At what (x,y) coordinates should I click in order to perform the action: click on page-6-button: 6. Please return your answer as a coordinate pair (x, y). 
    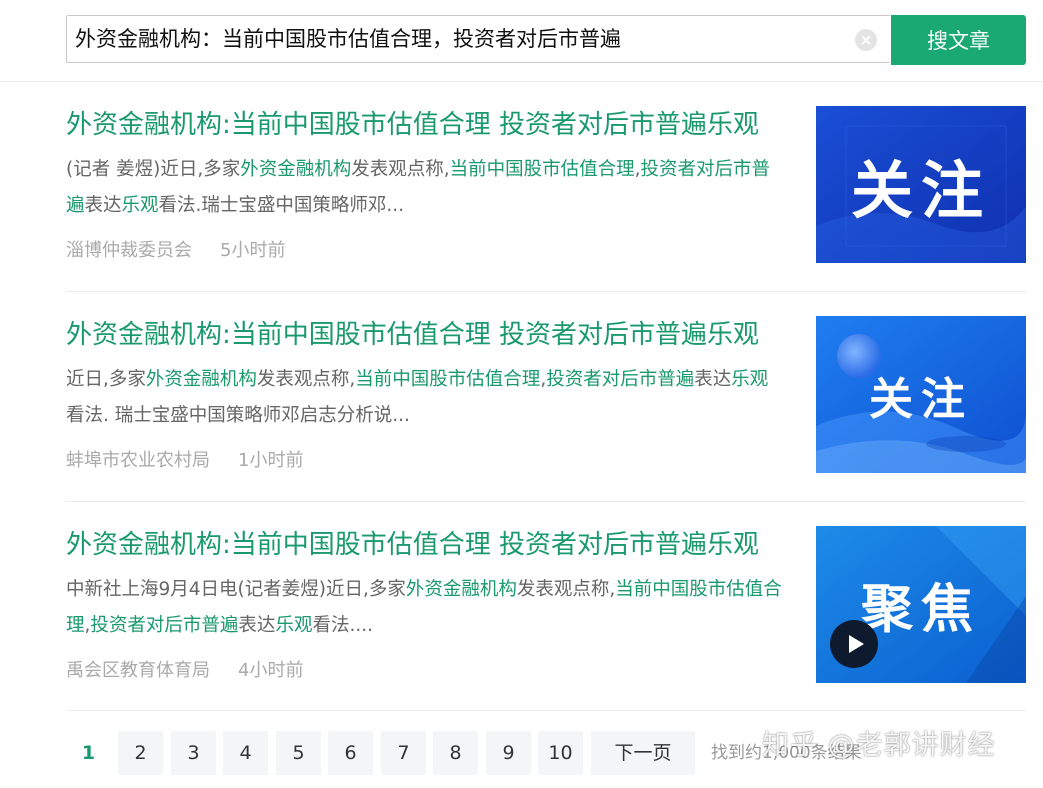
    Looking at the image, I should click on (350, 753).